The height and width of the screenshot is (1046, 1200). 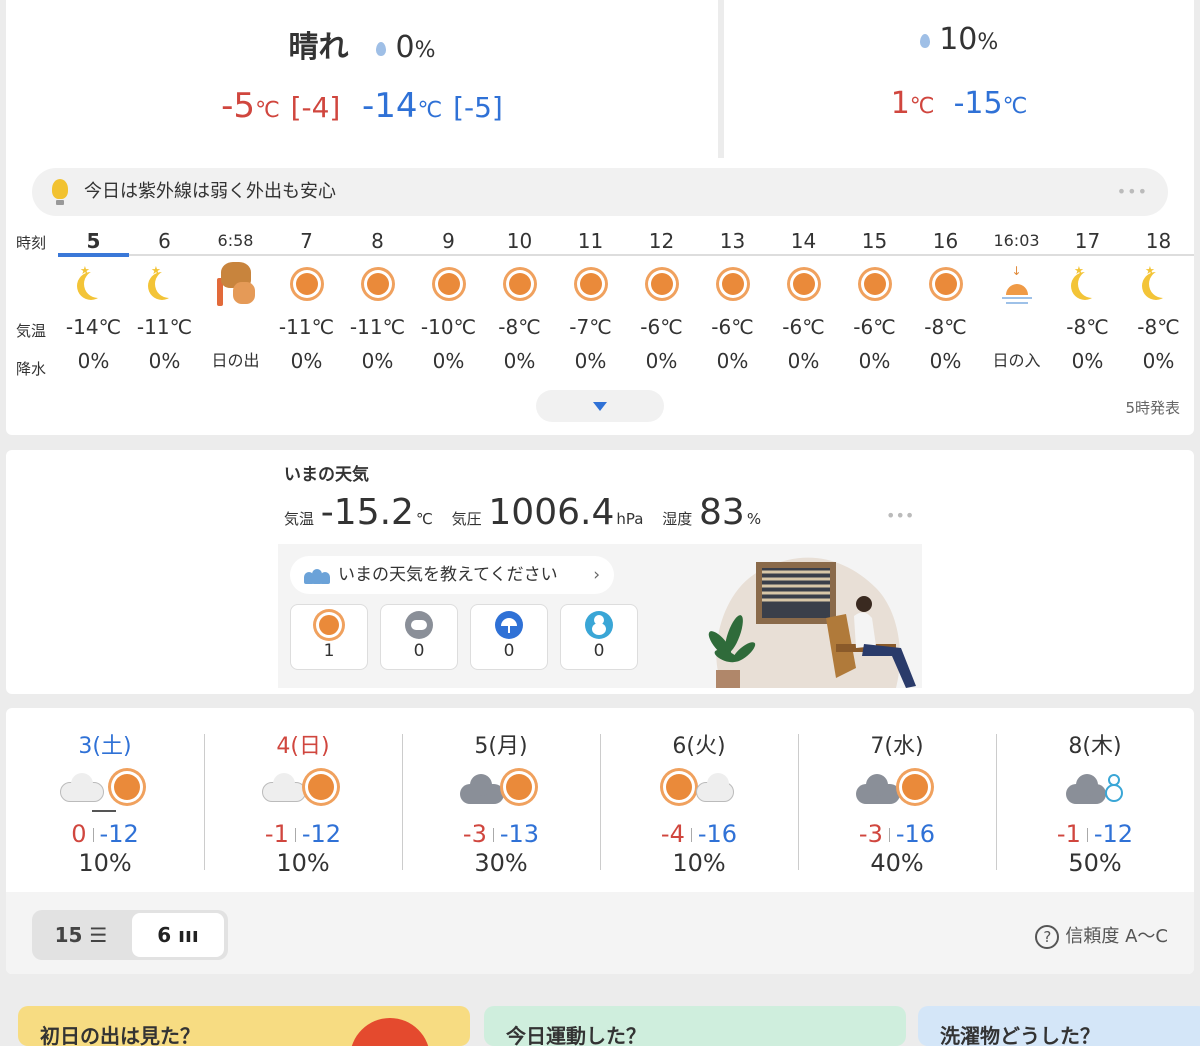 What do you see at coordinates (303, 790) in the screenshot?
I see `cloud-sun-icon` at bounding box center [303, 790].